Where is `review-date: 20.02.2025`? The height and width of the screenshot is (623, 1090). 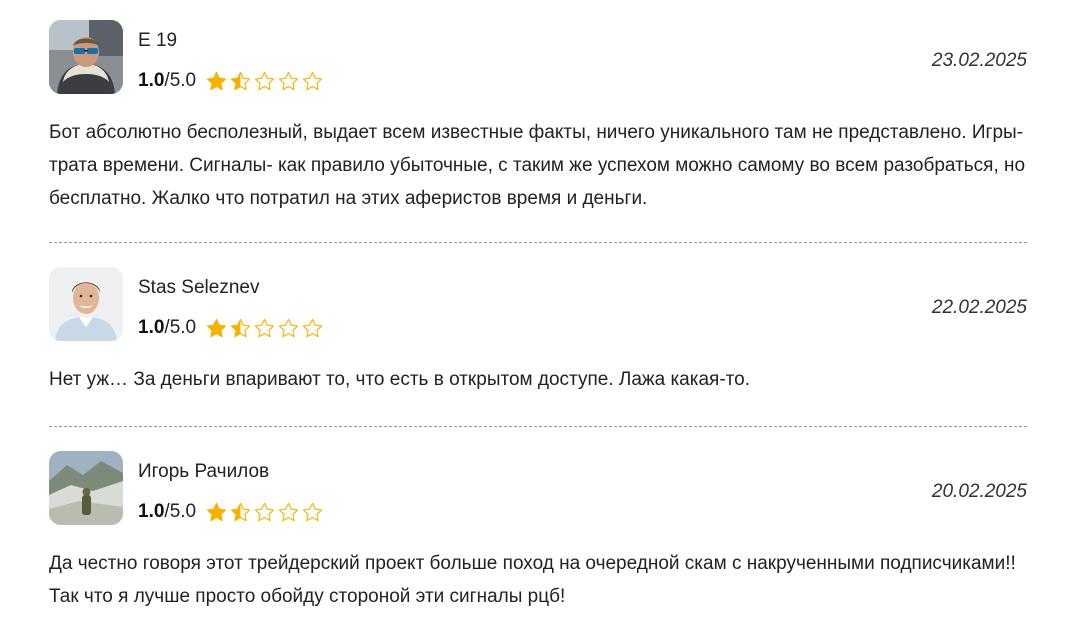 review-date: 20.02.2025 is located at coordinates (979, 491).